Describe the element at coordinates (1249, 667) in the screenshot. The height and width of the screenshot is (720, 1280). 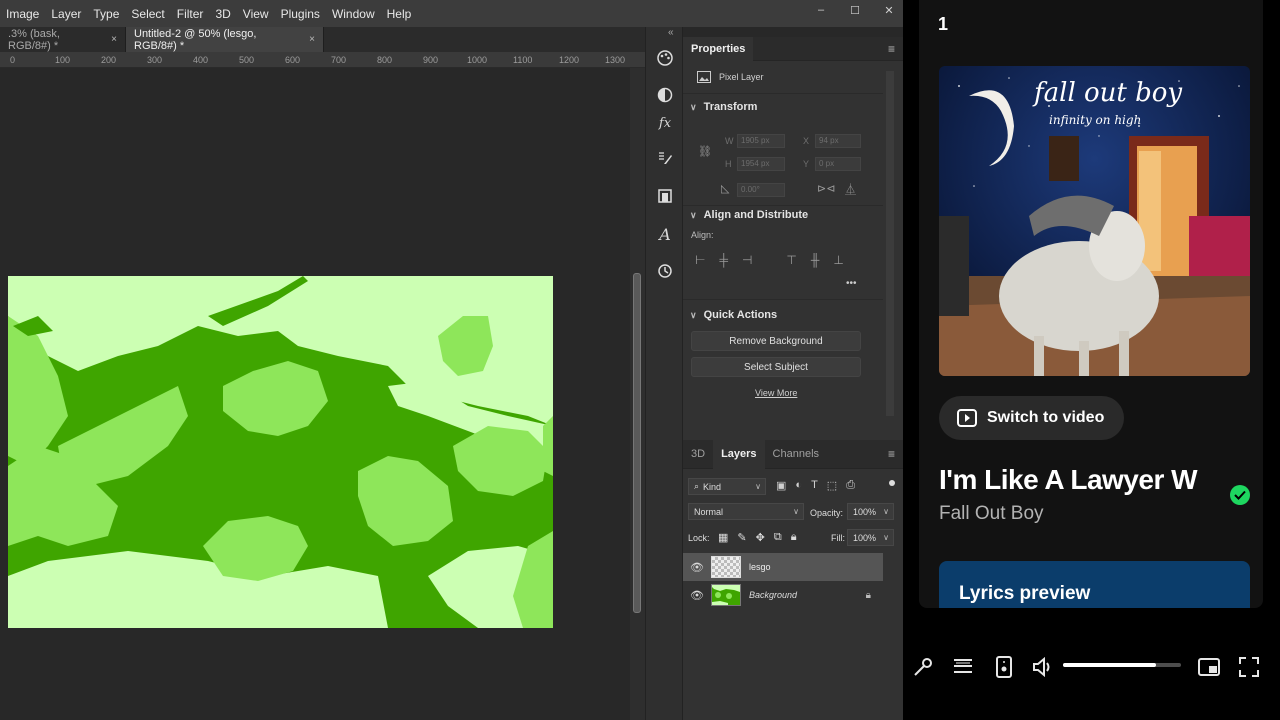
I see `fullscreen-icon` at that location.